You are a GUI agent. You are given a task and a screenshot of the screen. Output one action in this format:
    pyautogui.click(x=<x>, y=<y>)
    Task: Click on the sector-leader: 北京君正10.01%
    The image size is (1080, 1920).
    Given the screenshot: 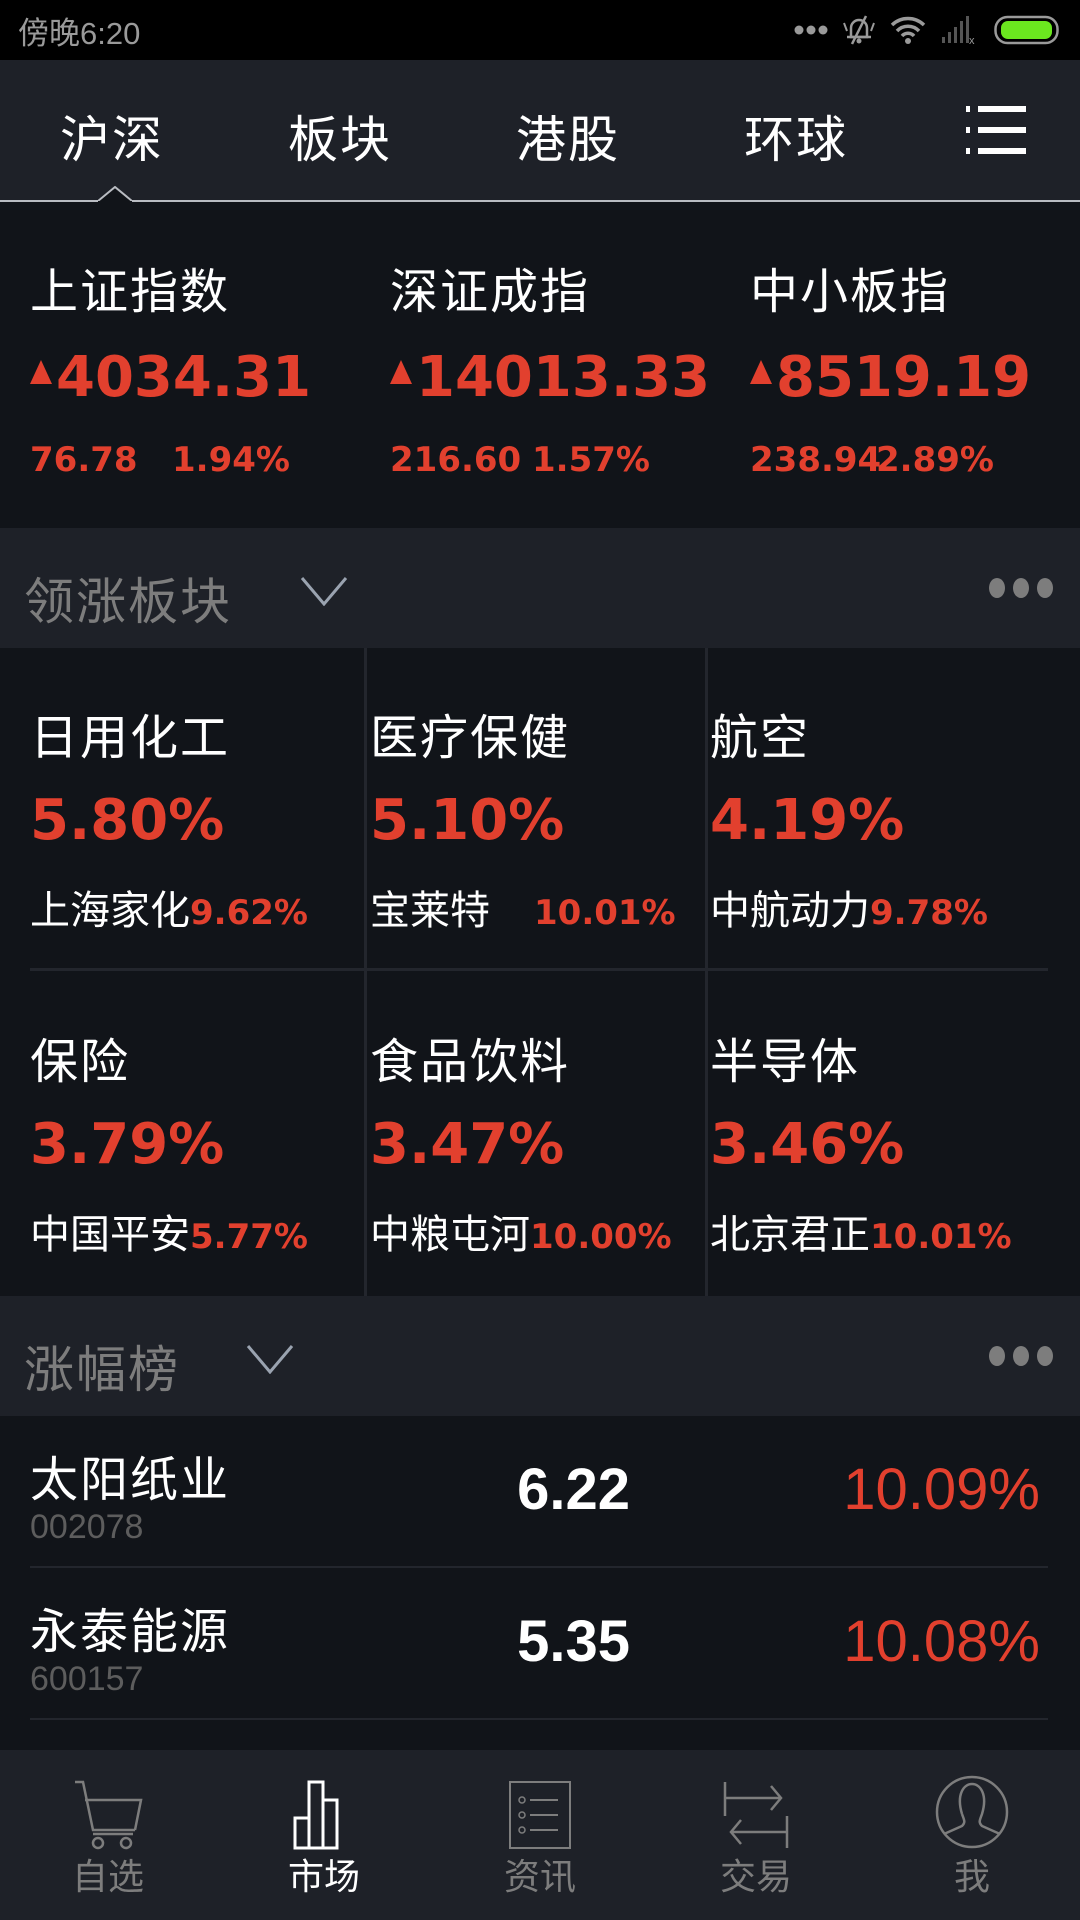 What is the action you would take?
    pyautogui.click(x=861, y=1231)
    